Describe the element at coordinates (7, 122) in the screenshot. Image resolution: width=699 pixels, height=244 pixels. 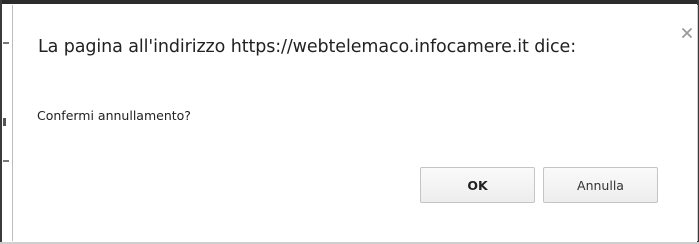
I see `background-page-fragments` at that location.